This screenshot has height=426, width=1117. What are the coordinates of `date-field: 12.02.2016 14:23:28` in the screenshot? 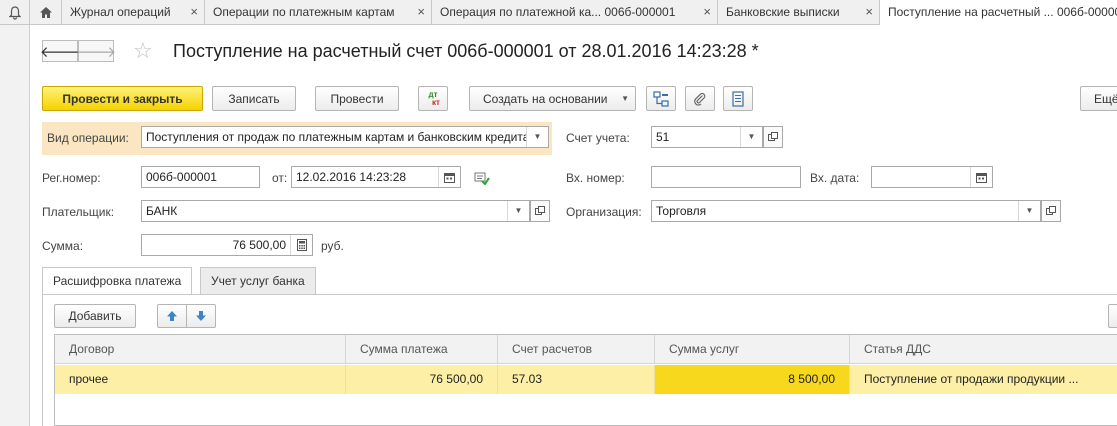 It's located at (376, 177).